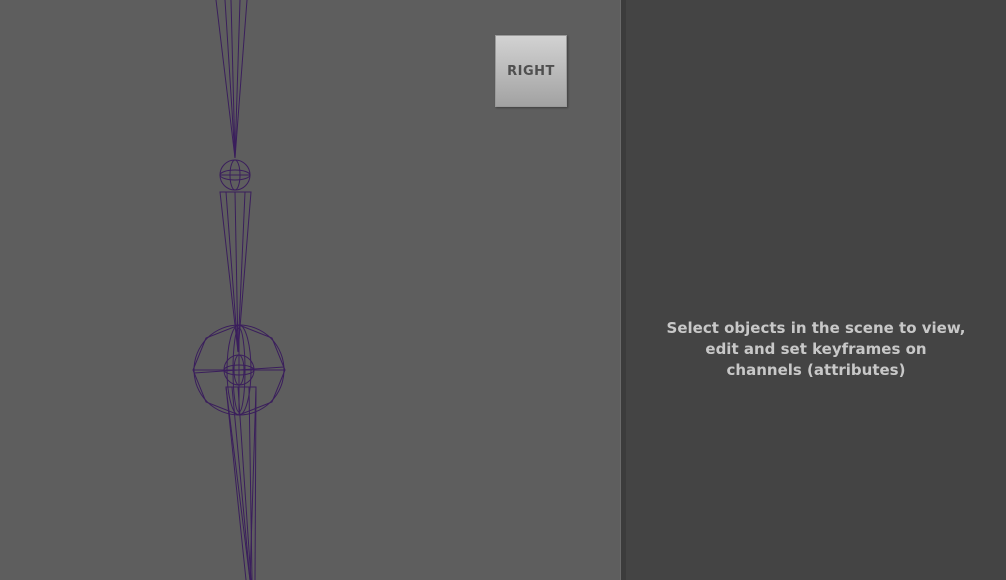 This screenshot has height=580, width=1006. Describe the element at coordinates (241, 483) in the screenshot. I see `lower-bone` at that location.